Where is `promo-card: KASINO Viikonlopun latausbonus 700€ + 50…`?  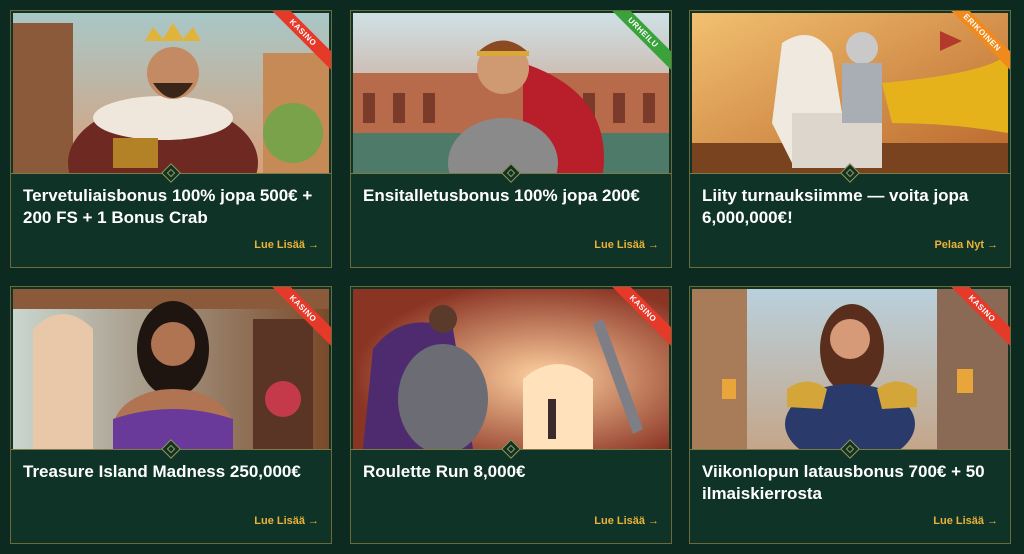
promo-card: KASINO Viikonlopun latausbonus 700€ + 50… is located at coordinates (850, 415).